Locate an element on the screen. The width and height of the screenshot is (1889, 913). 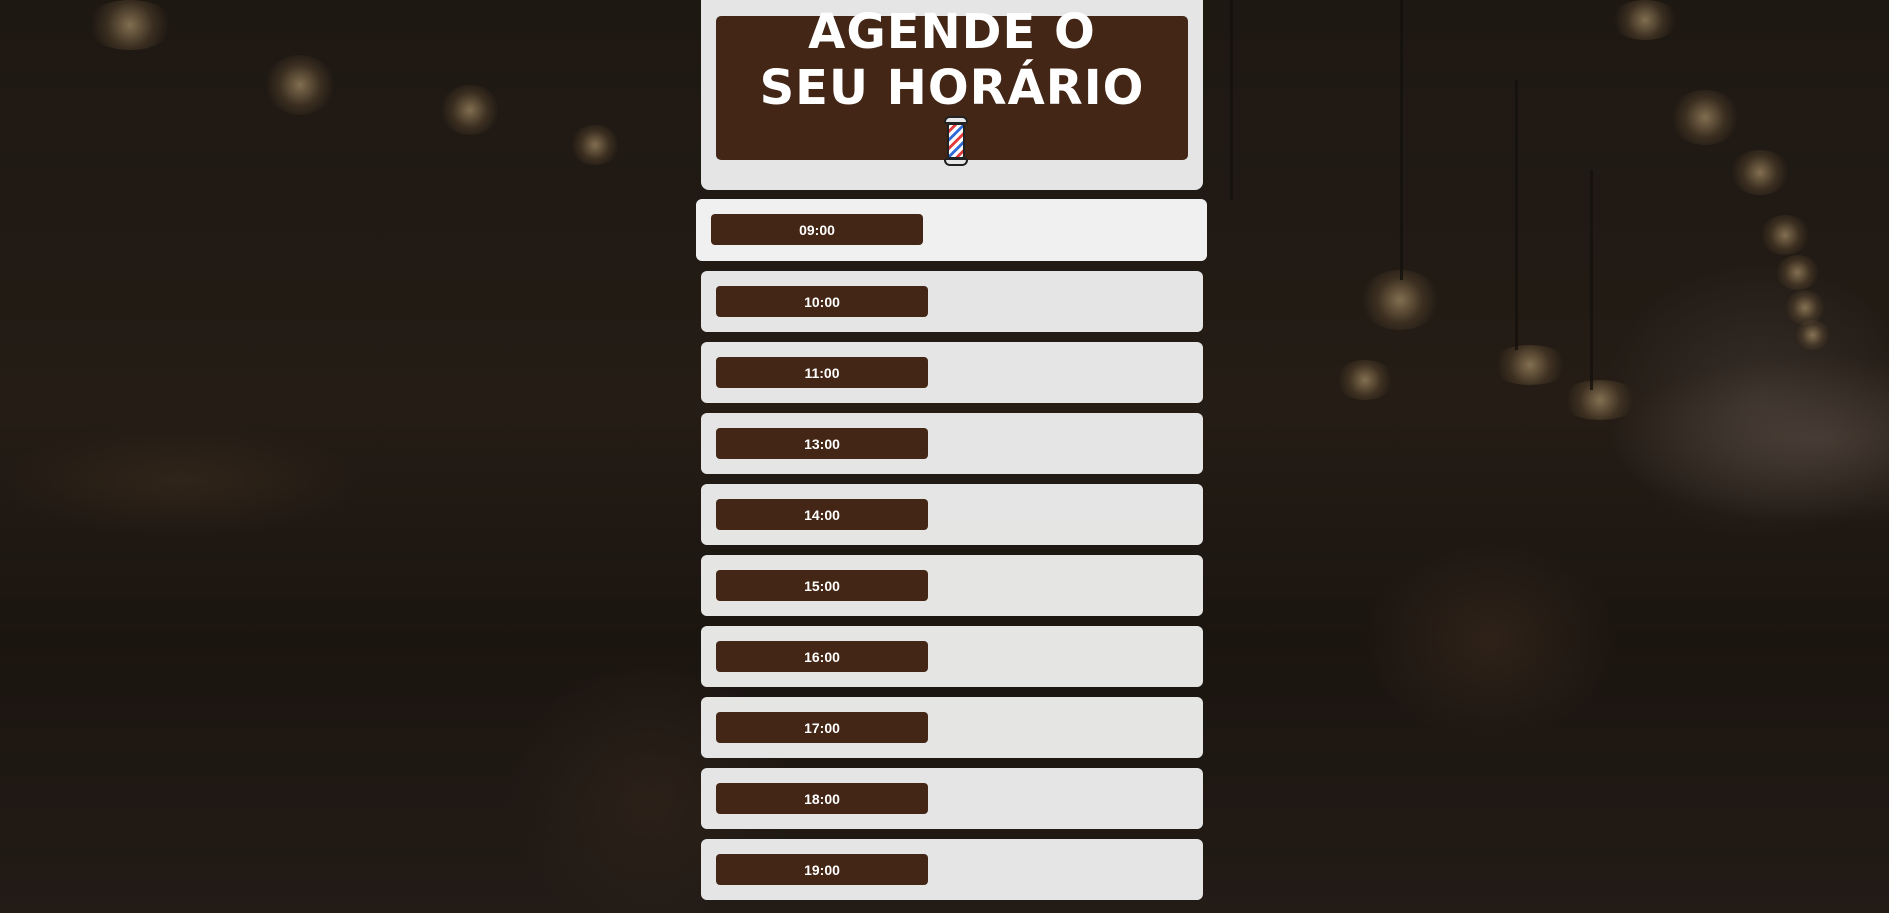
time-slot-1500: 15:00 is located at coordinates (952, 585).